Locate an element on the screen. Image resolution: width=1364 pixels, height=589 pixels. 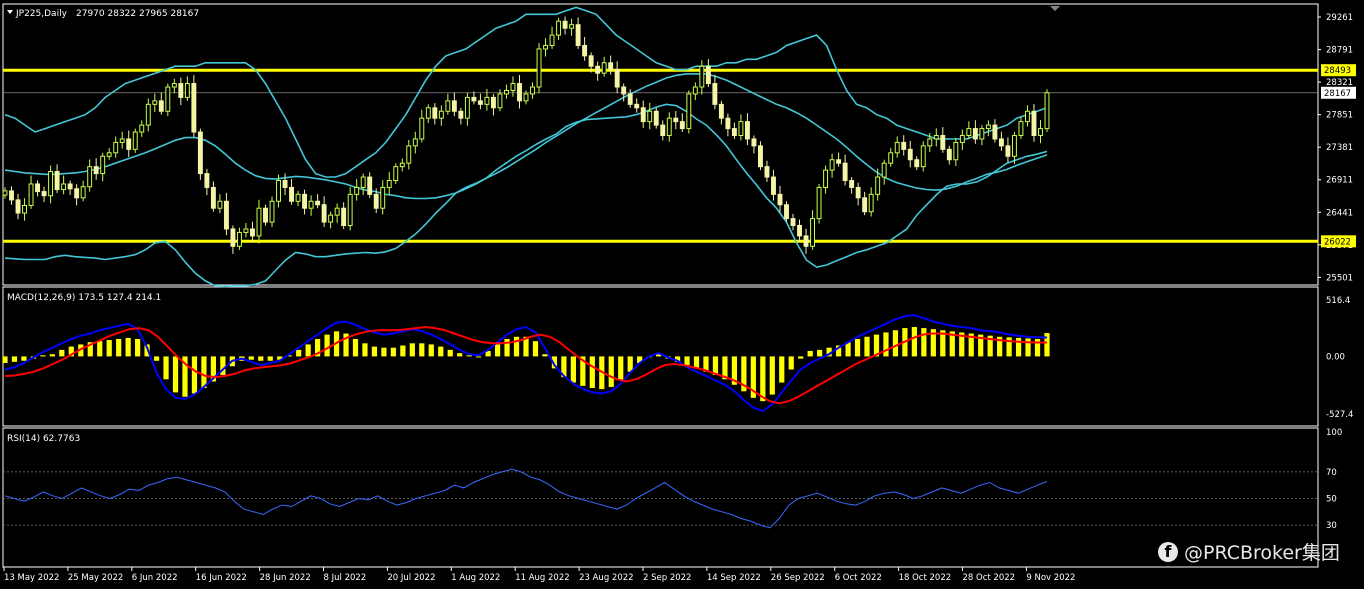
date-tick-label: 11 Aug 2022 is located at coordinates (542, 578).